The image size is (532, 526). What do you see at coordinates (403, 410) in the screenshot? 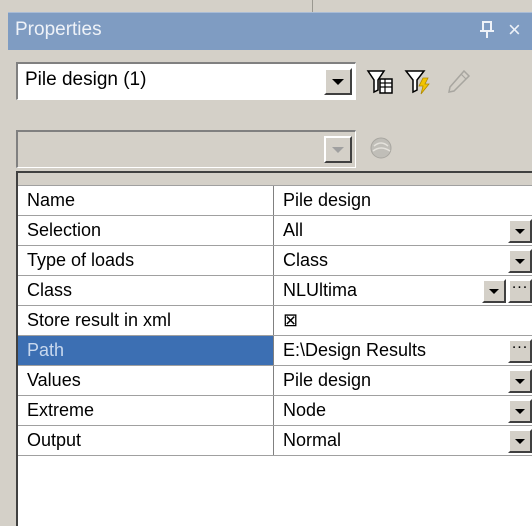
I see `property-value: Node` at bounding box center [403, 410].